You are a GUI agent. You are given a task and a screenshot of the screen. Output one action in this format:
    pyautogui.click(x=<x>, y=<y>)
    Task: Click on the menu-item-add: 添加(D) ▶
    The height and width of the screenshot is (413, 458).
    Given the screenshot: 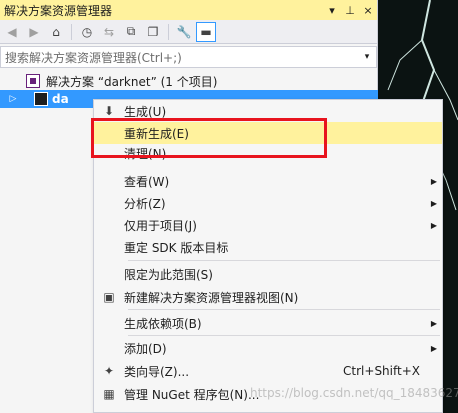 What is the action you would take?
    pyautogui.click(x=268, y=348)
    